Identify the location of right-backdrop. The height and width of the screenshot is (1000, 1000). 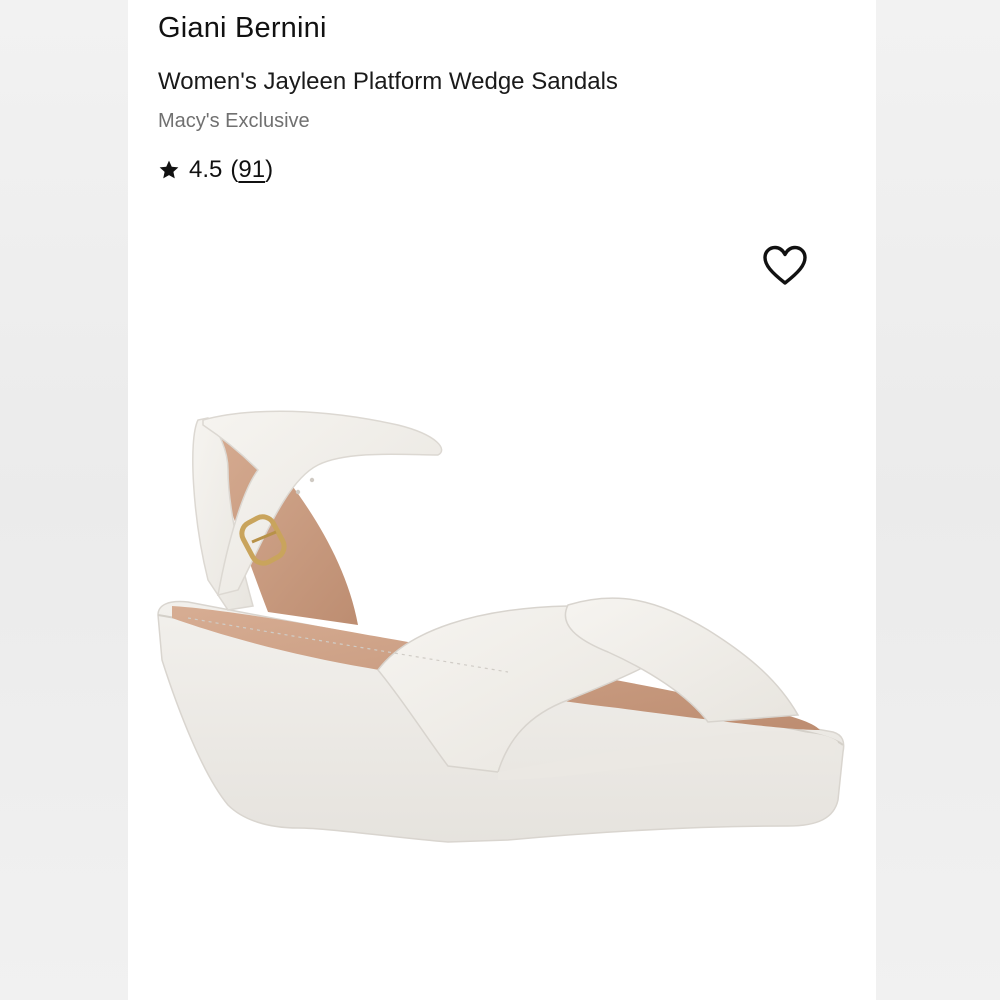
(938, 500).